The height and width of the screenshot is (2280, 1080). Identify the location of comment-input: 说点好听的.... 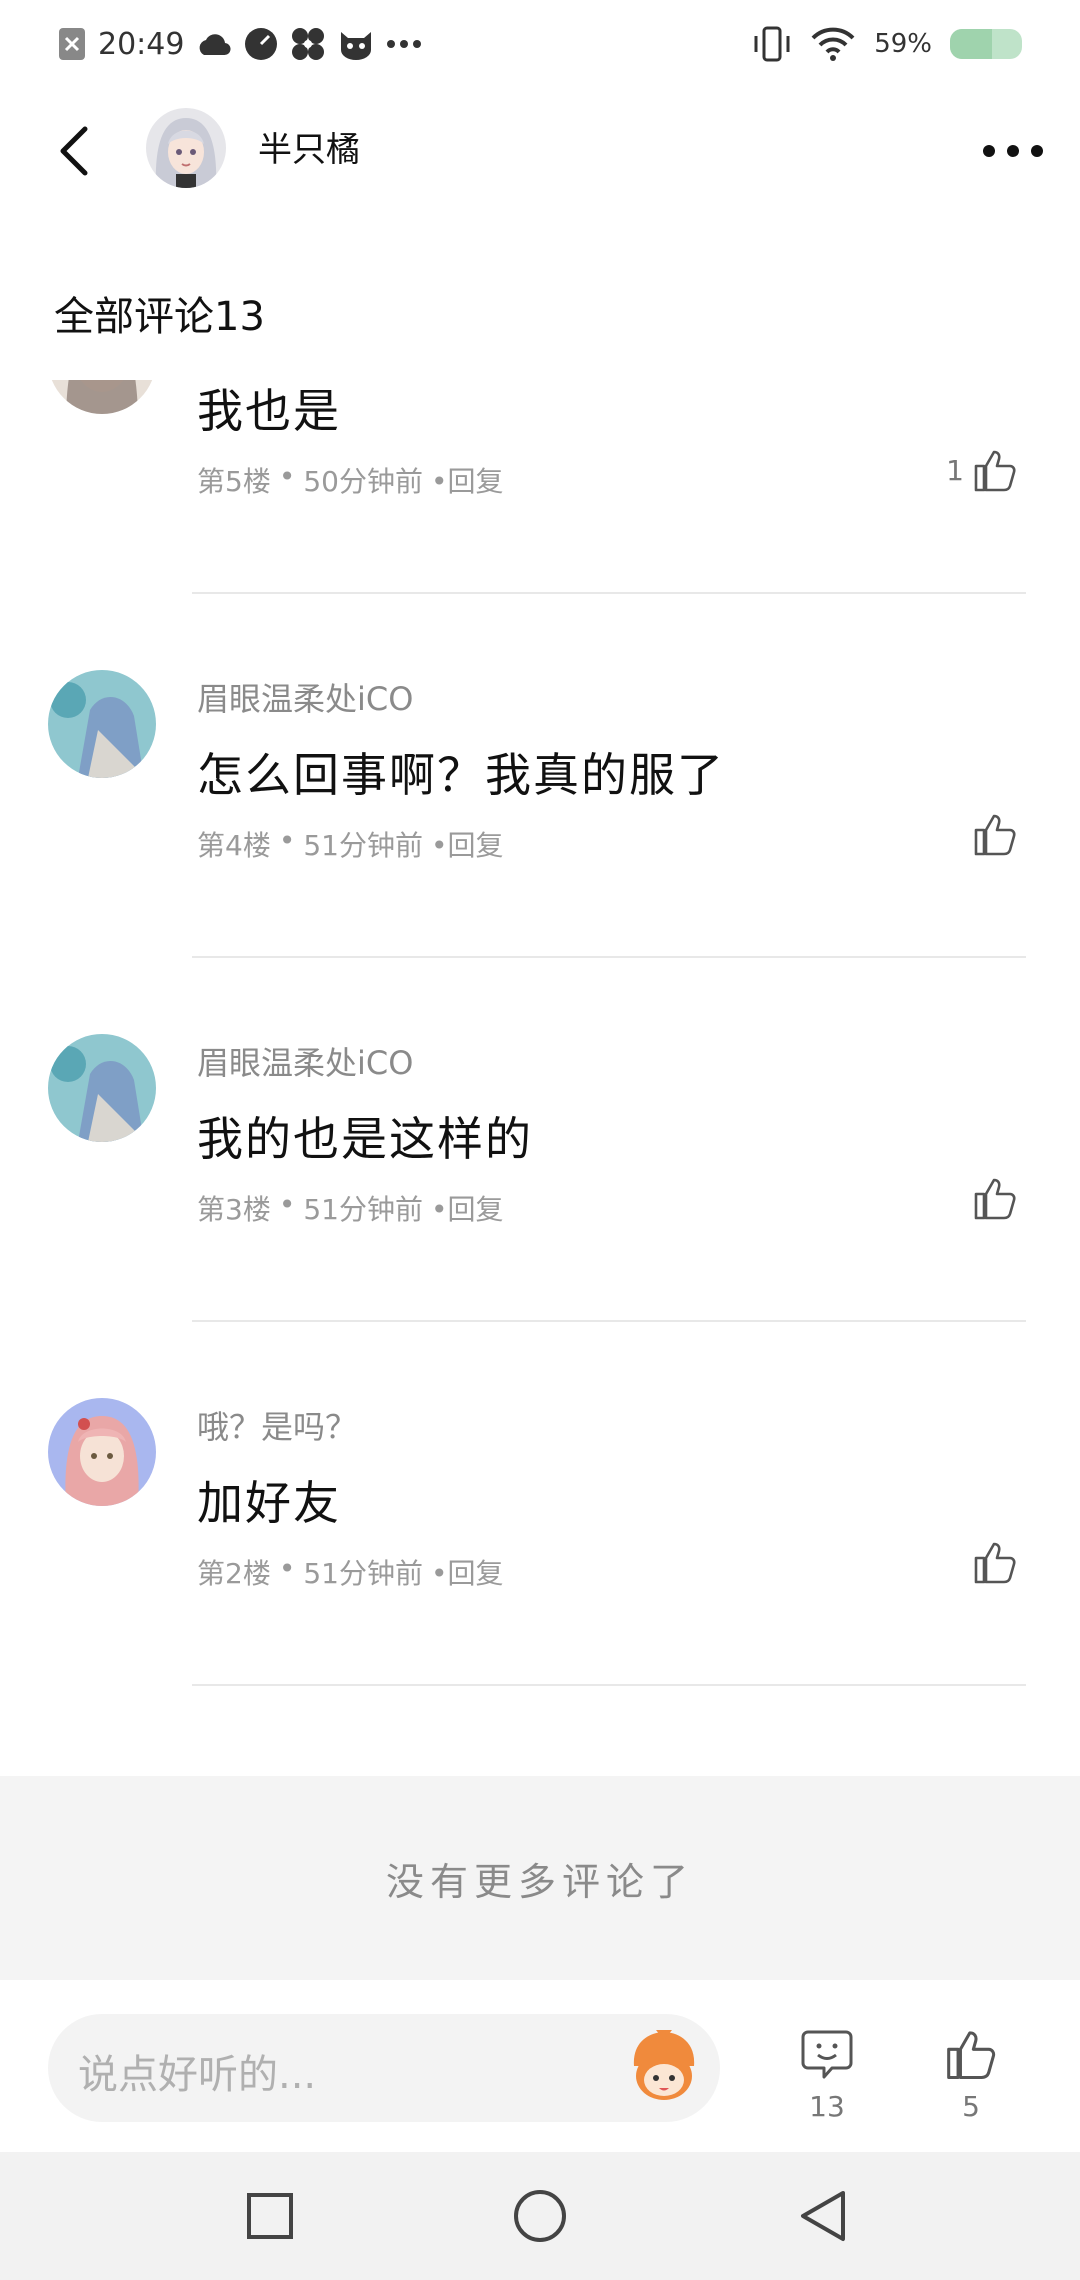
(384, 2068).